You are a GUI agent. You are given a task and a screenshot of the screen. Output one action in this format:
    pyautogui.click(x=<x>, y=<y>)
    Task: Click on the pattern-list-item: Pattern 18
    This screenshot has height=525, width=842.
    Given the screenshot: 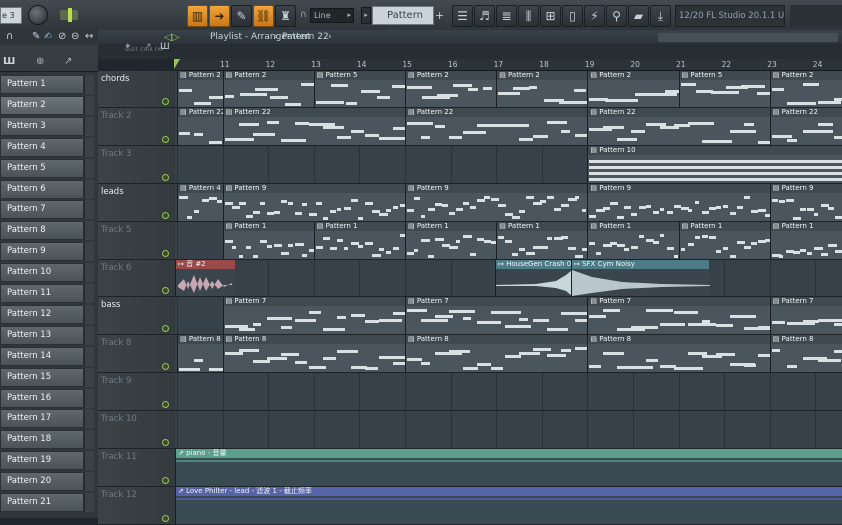 What is the action you would take?
    pyautogui.click(x=42, y=440)
    